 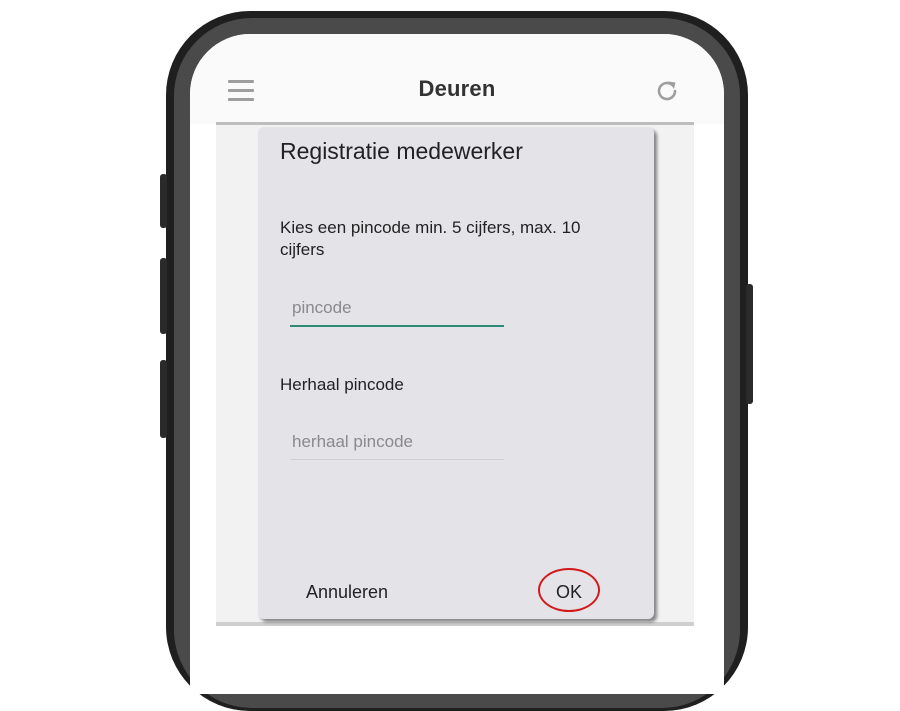 I want to click on app-title: Deuren, so click(x=457, y=88).